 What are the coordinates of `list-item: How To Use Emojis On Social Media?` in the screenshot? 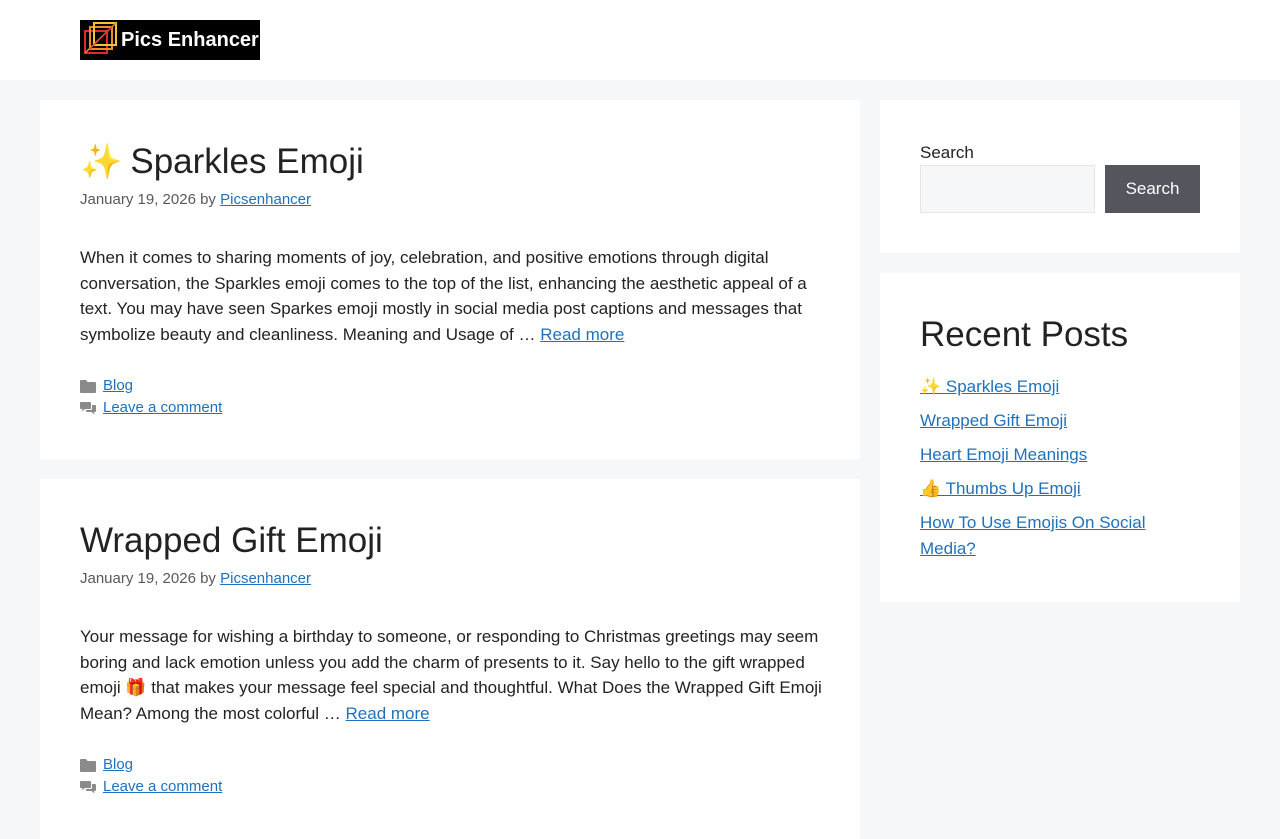 It's located at (1060, 535).